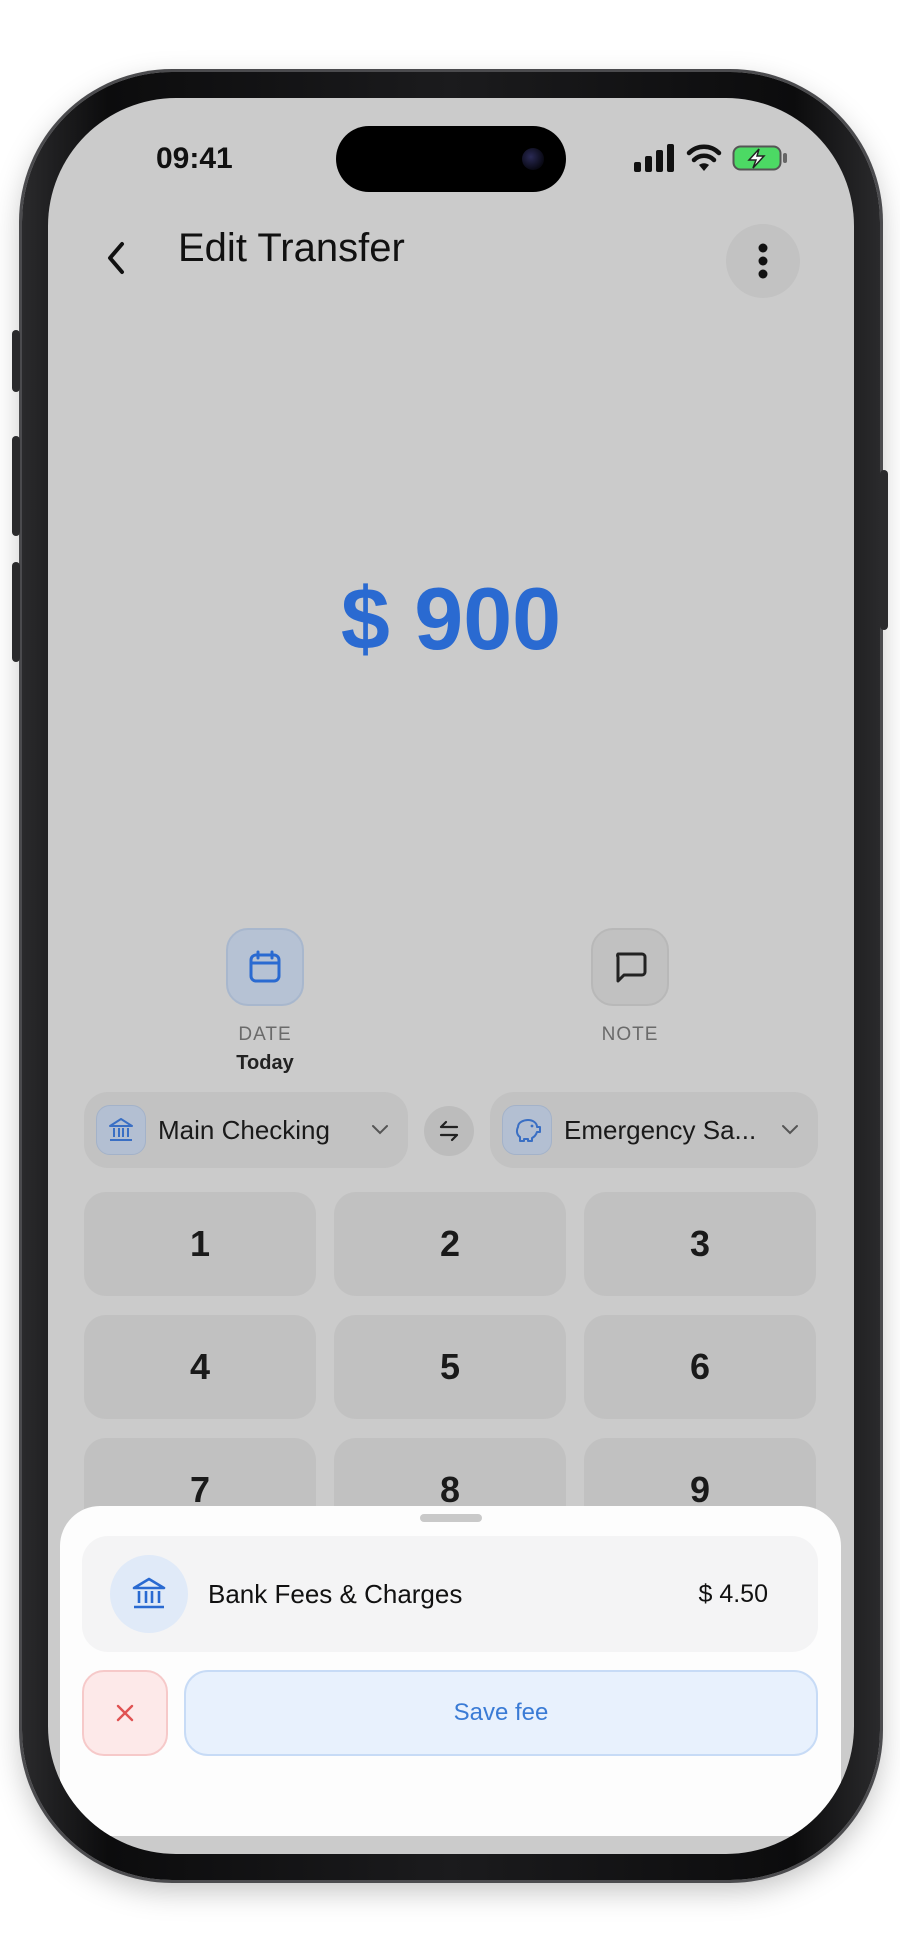  I want to click on battery-charging-icon, so click(759, 158).